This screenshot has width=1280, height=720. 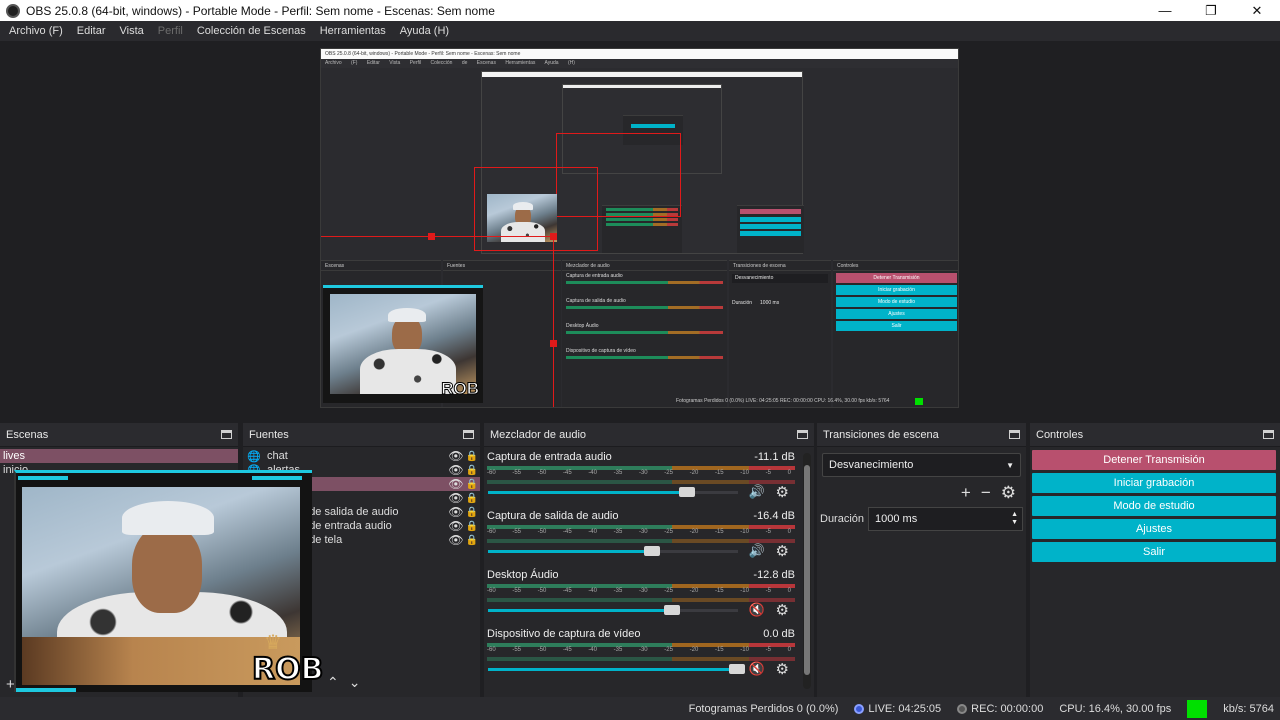 I want to click on menu-coleccion-escenas: Colección de Escenas, so click(x=251, y=31).